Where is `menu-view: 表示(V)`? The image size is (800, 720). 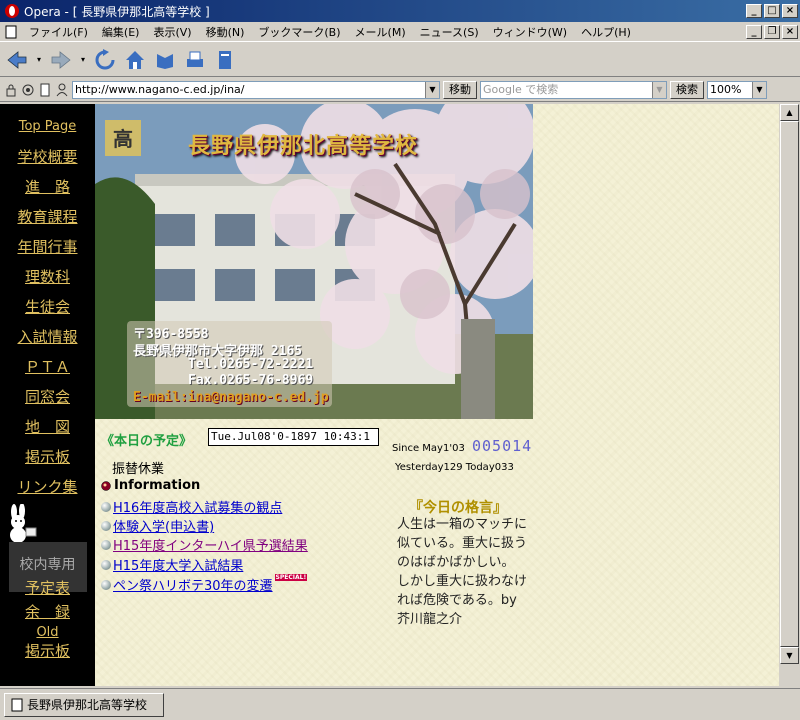 menu-view: 表示(V) is located at coordinates (172, 32).